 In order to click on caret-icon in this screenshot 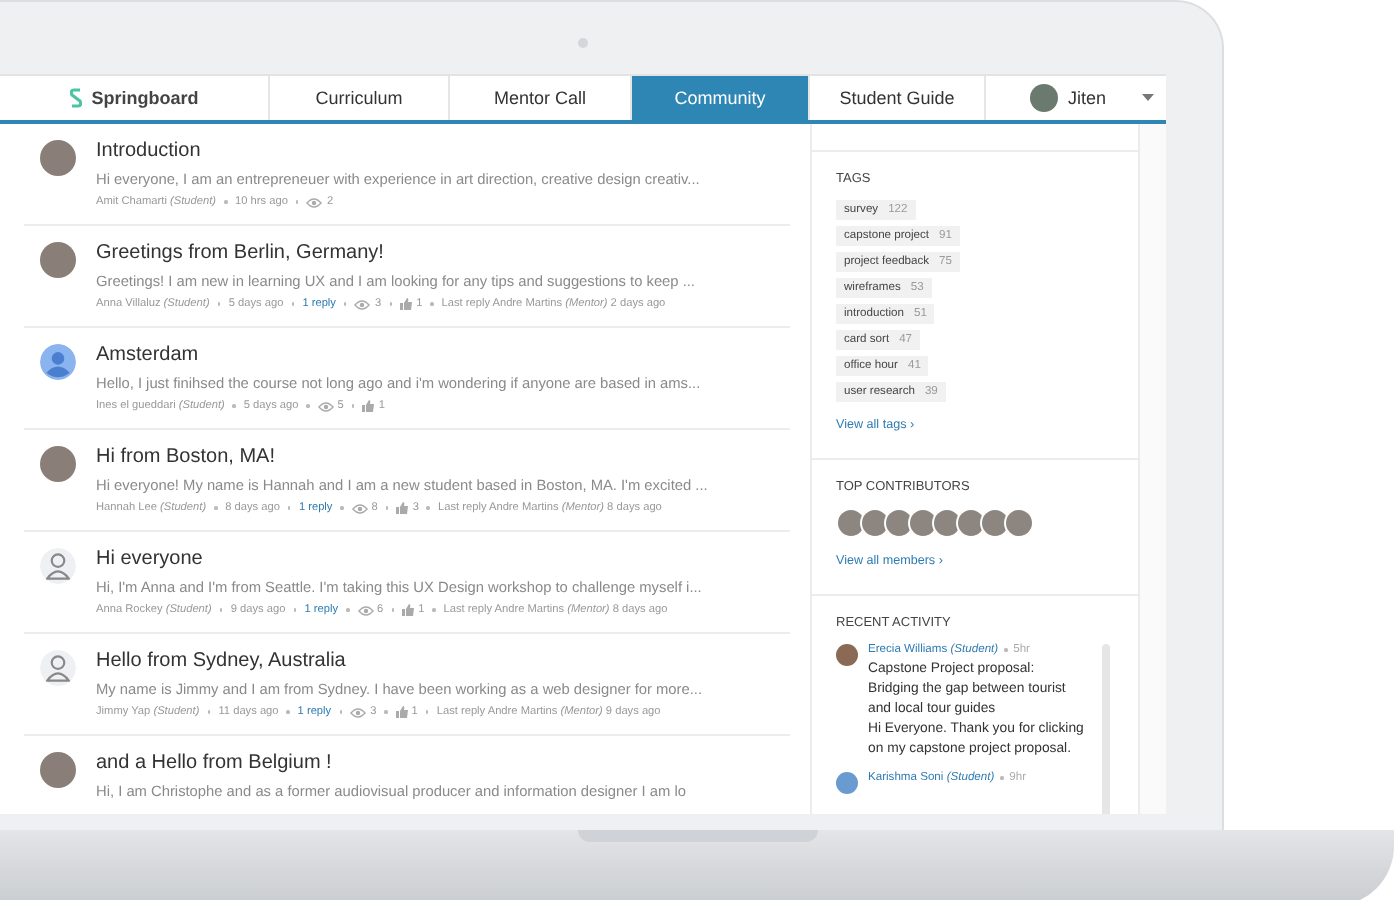, I will do `click(1148, 98)`.